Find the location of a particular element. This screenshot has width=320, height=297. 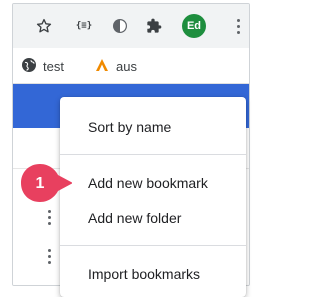

globe-icon is located at coordinates (29, 66).